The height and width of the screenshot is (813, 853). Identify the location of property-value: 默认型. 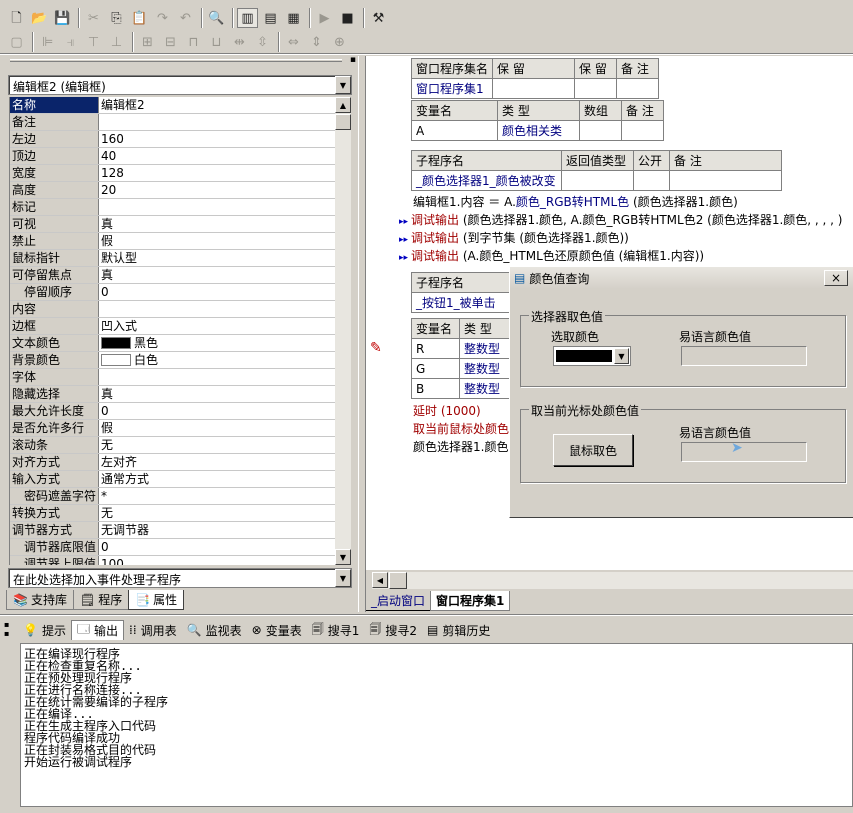
(217, 258).